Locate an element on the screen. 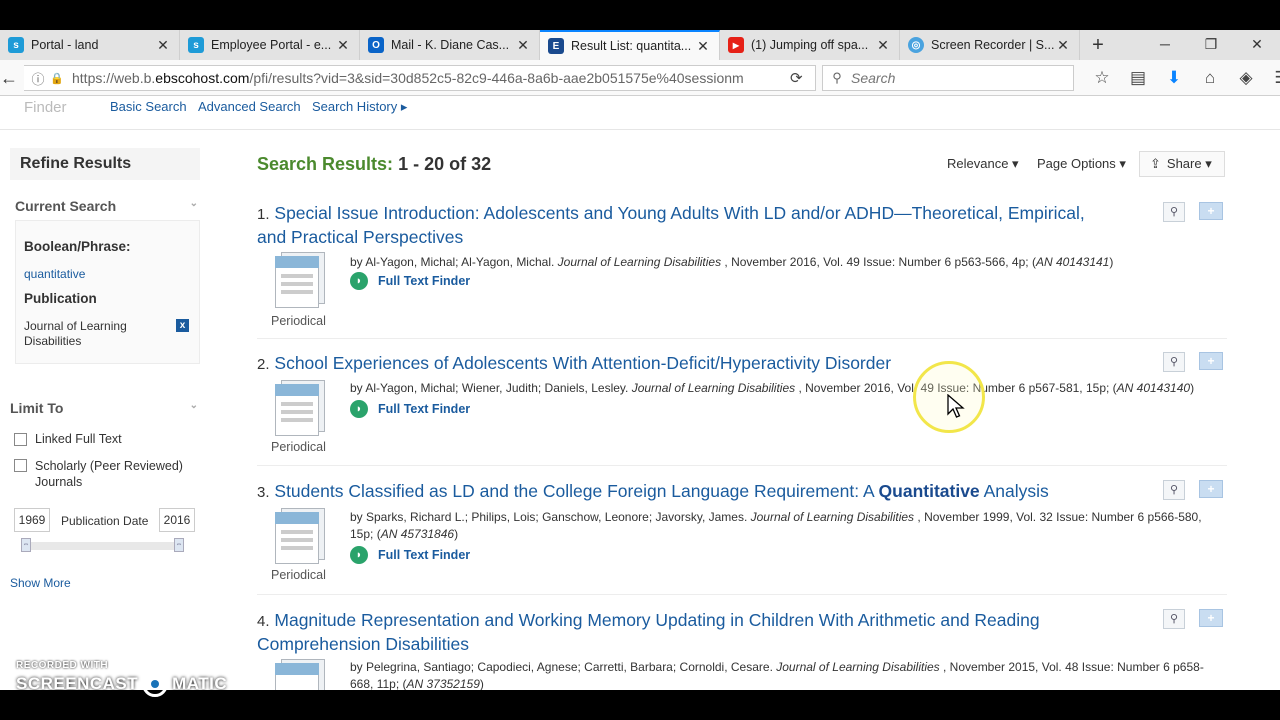 This screenshot has width=1280, height=720. result-divider is located at coordinates (742, 338).